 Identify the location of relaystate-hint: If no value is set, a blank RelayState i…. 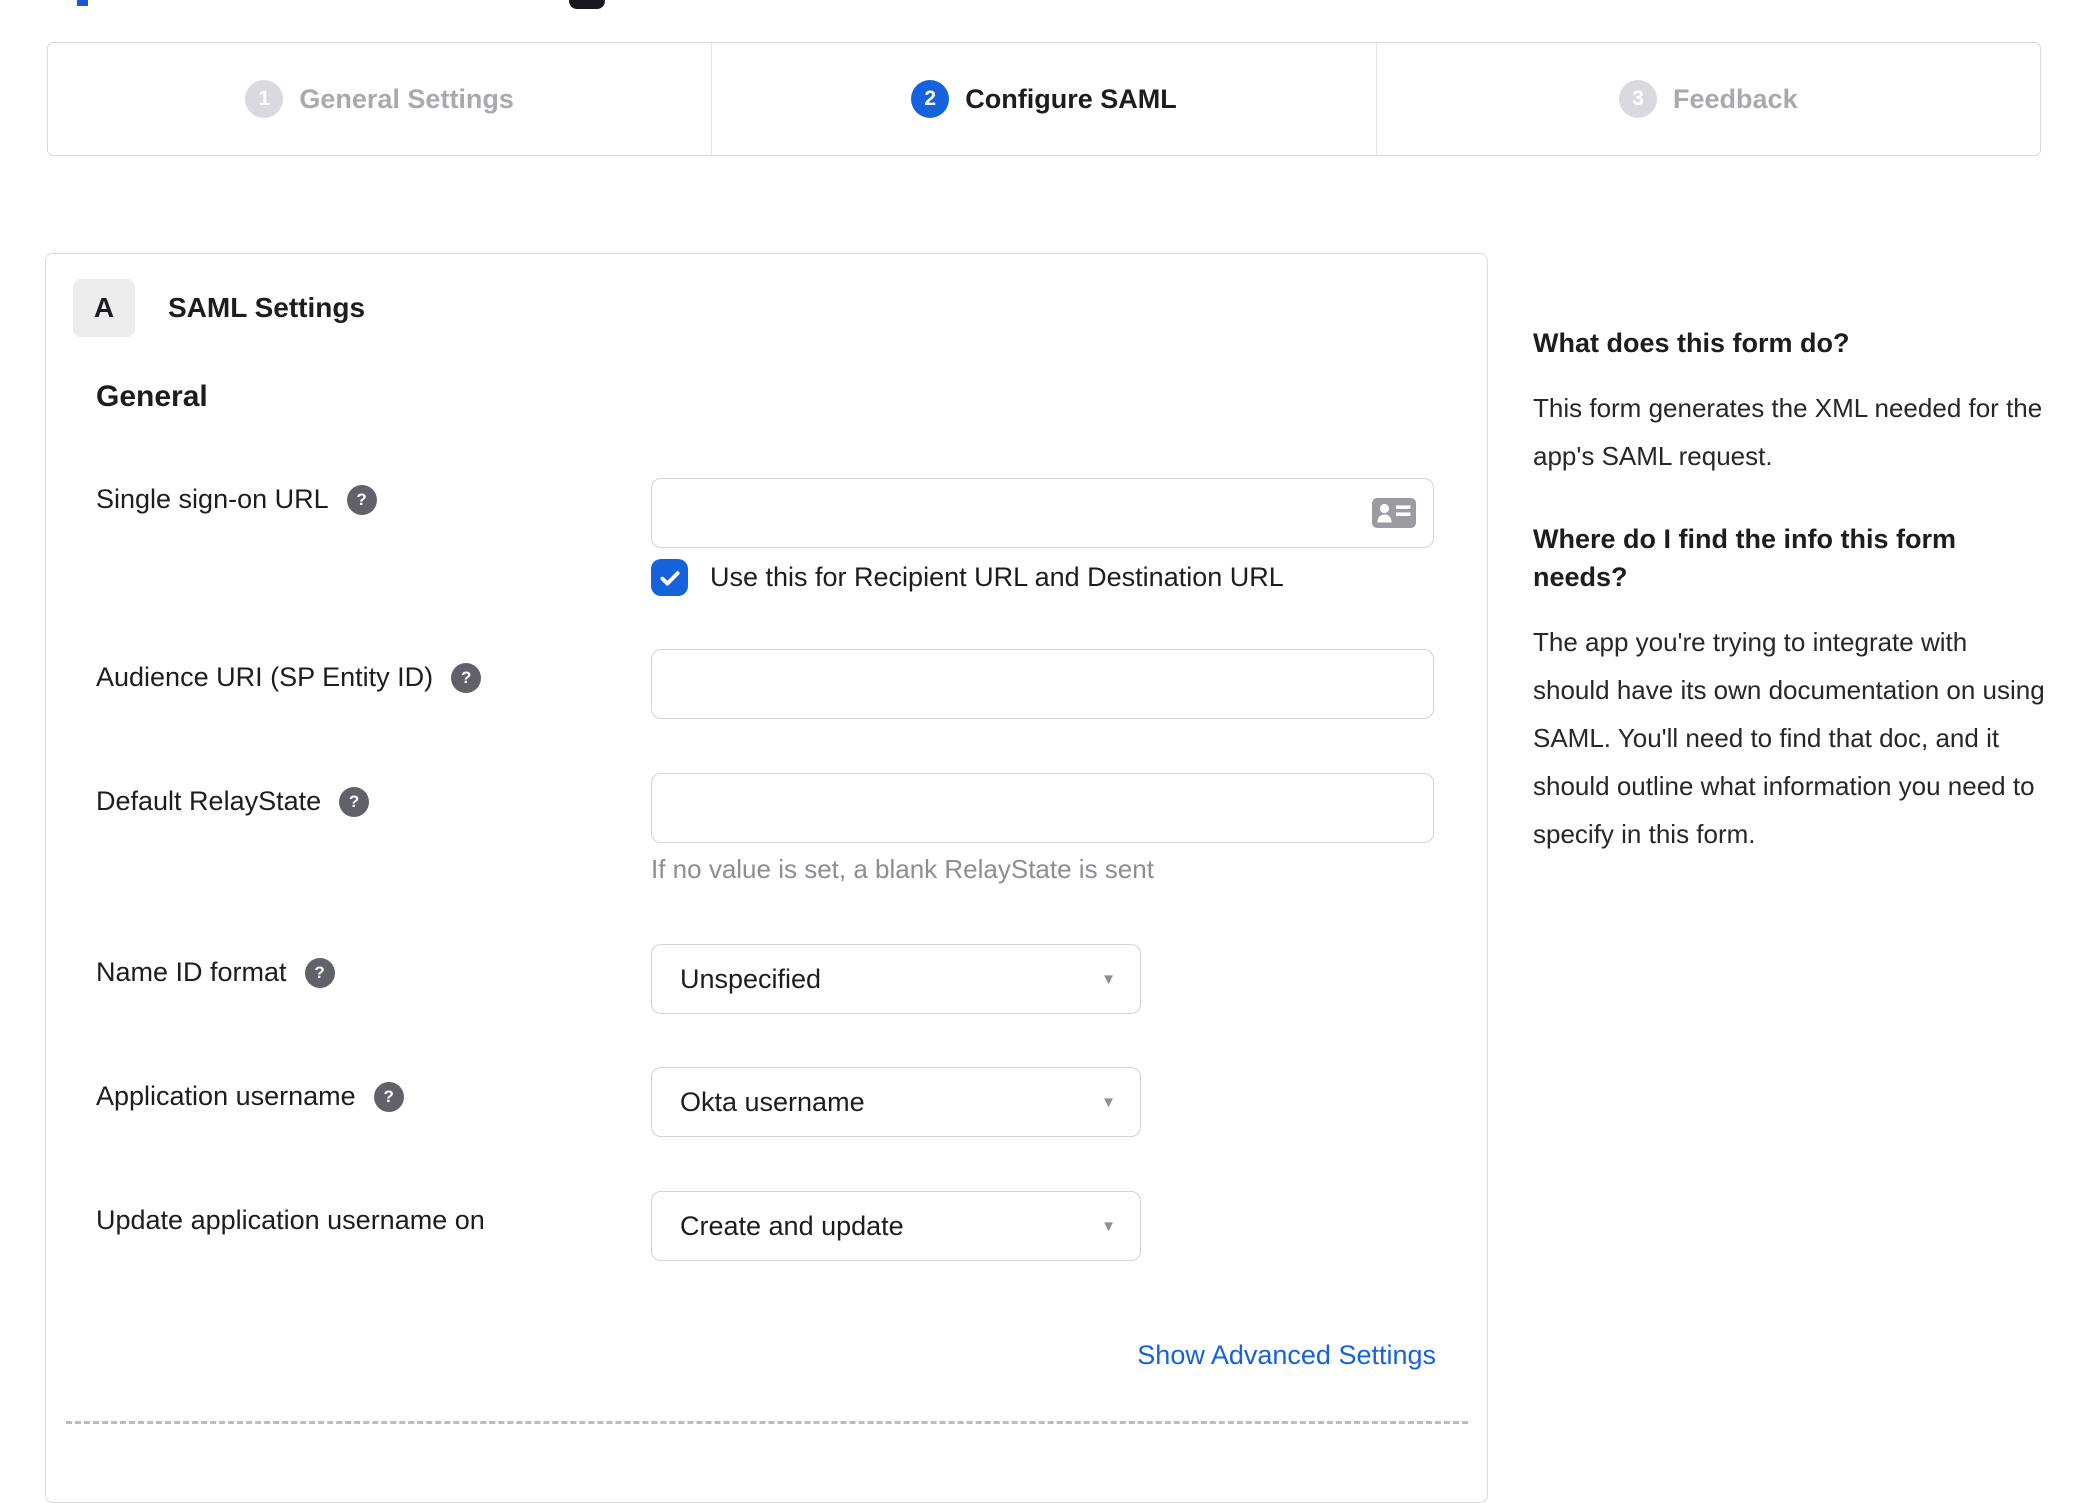
(902, 869).